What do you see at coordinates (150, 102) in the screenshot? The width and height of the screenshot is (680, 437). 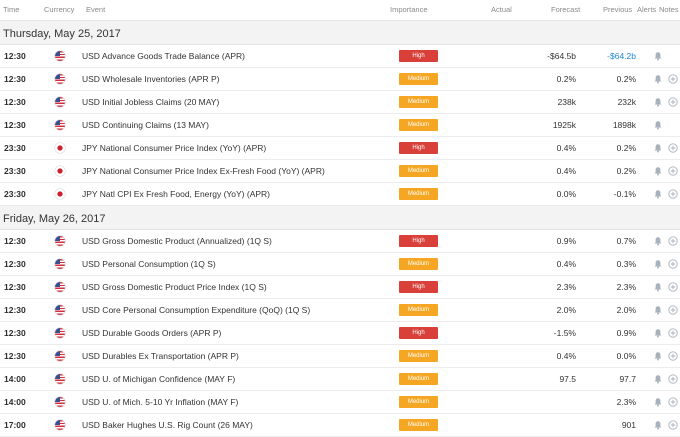 I see `event-name: USD Initial Jobless Claims (20 MAY)` at bounding box center [150, 102].